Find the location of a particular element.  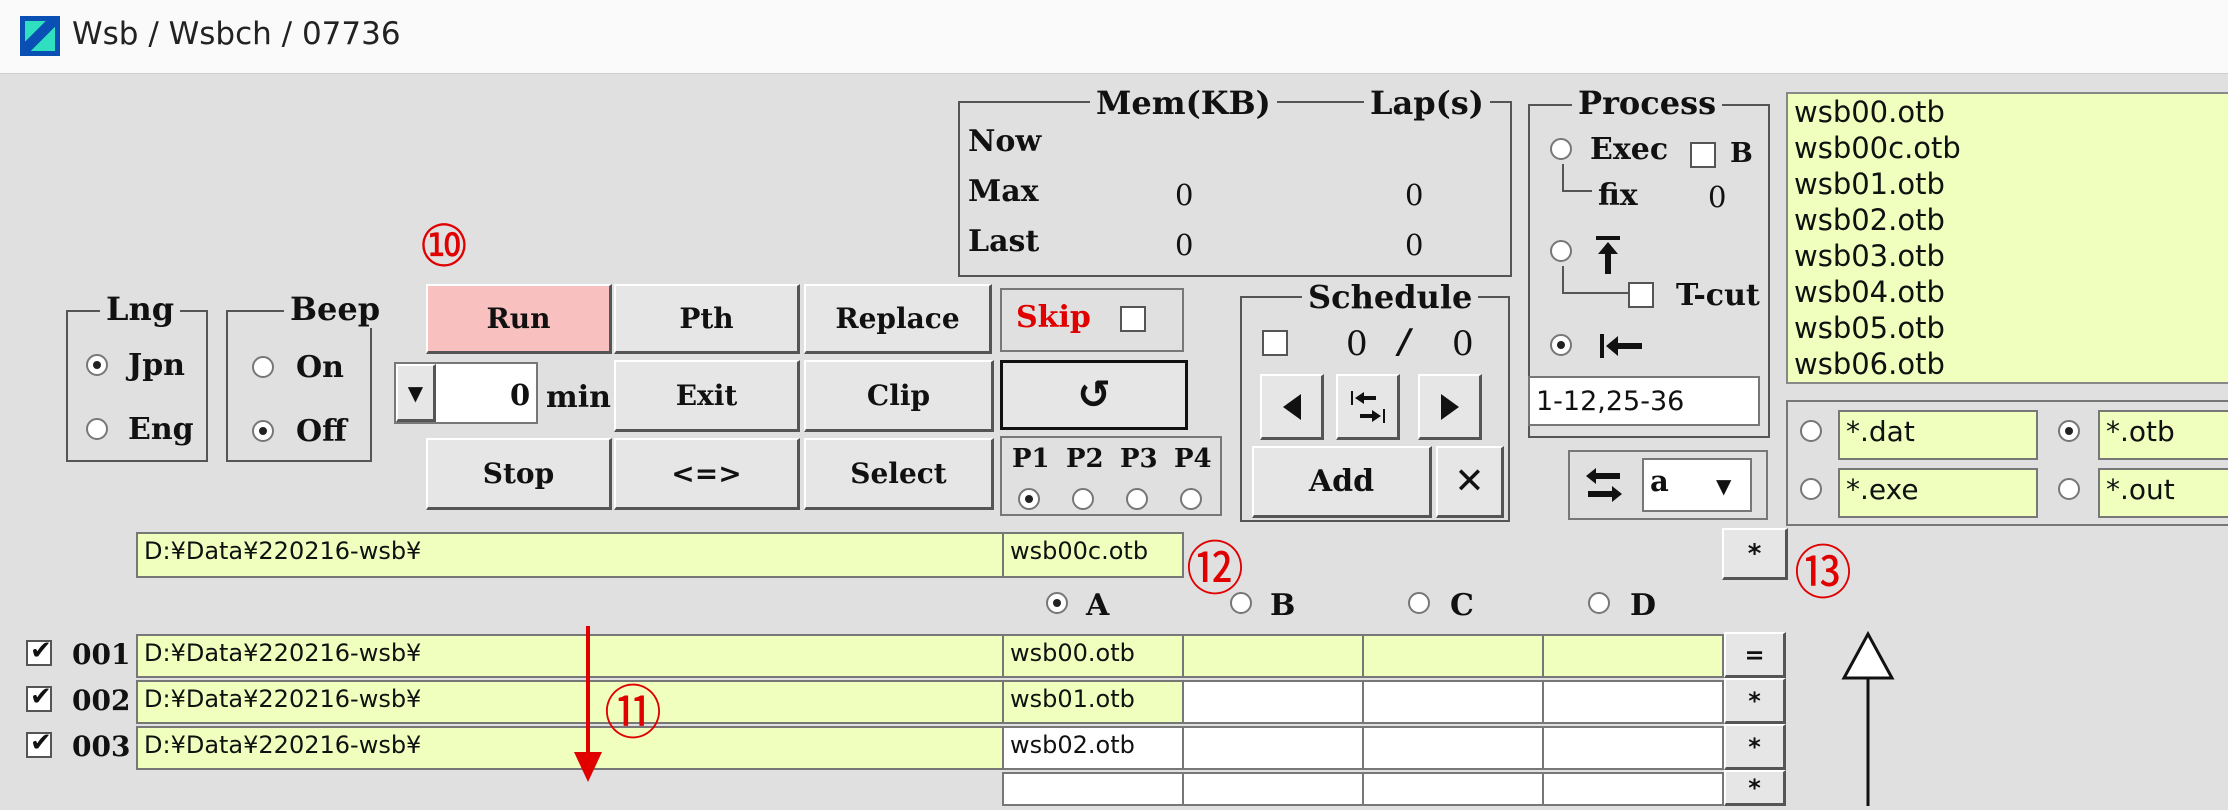

col-a-label: A is located at coordinates (1098, 605).